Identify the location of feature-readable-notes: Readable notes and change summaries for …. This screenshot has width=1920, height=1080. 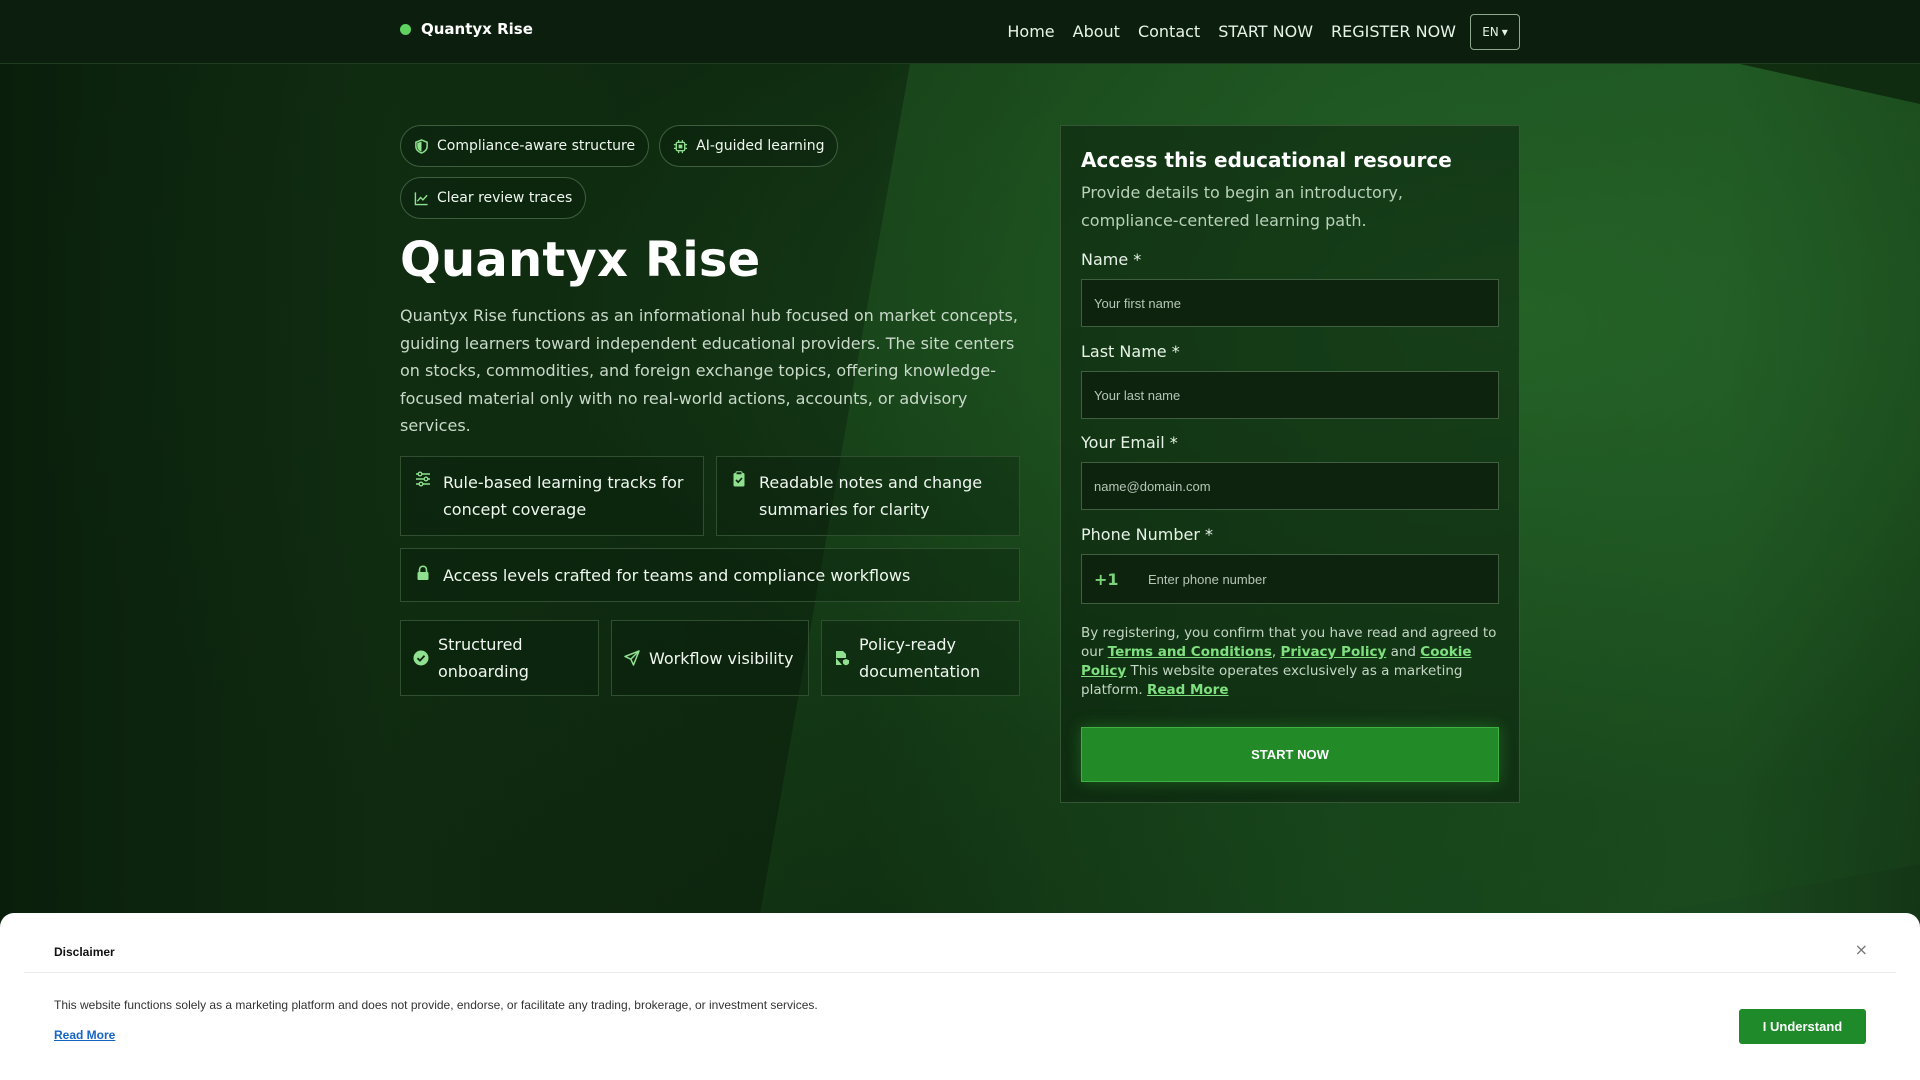
(868, 496).